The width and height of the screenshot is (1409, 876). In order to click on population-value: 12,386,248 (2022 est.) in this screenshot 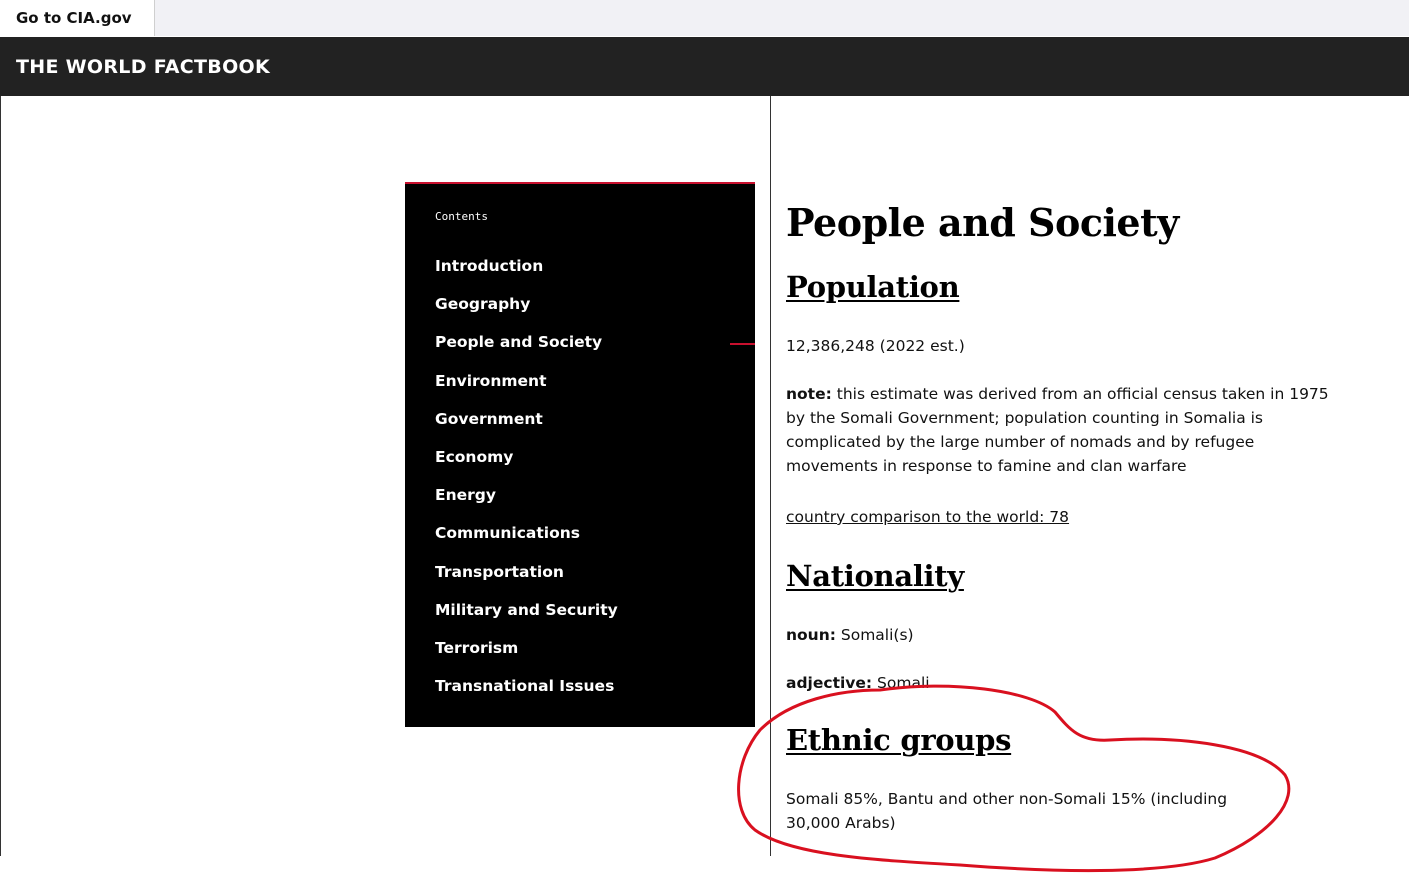, I will do `click(875, 346)`.